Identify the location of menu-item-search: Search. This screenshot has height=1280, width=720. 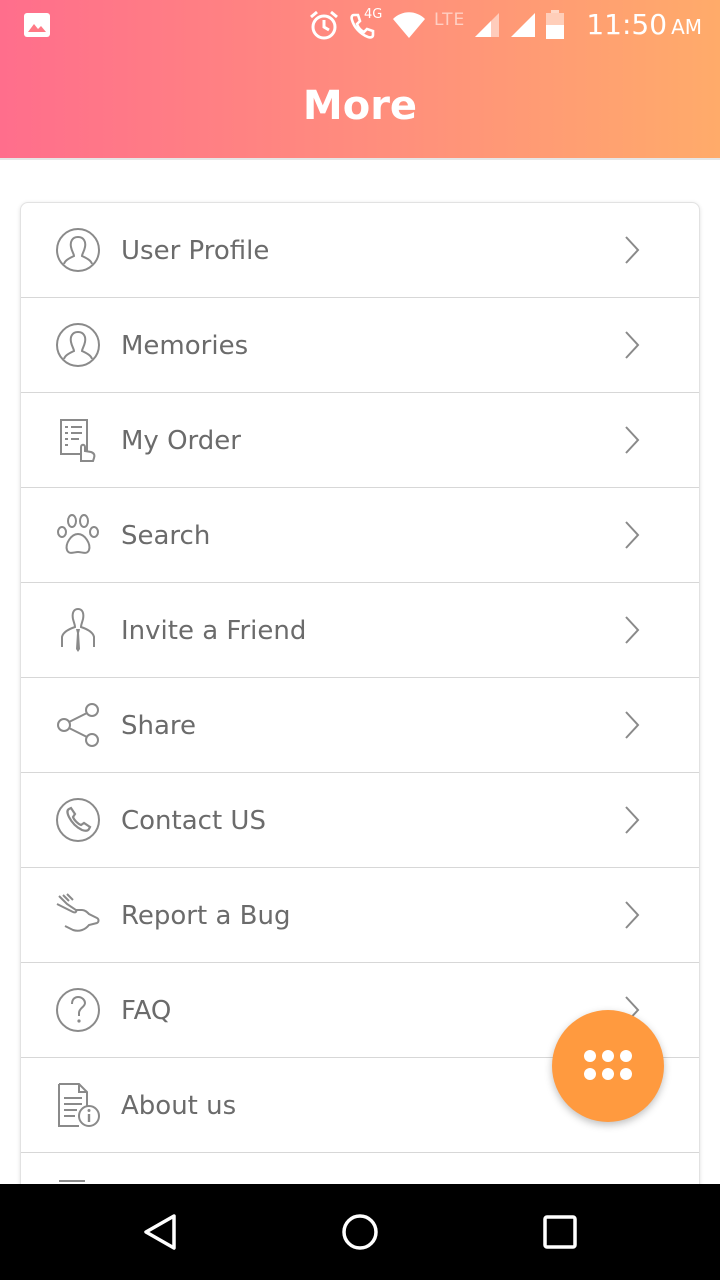
(360, 535).